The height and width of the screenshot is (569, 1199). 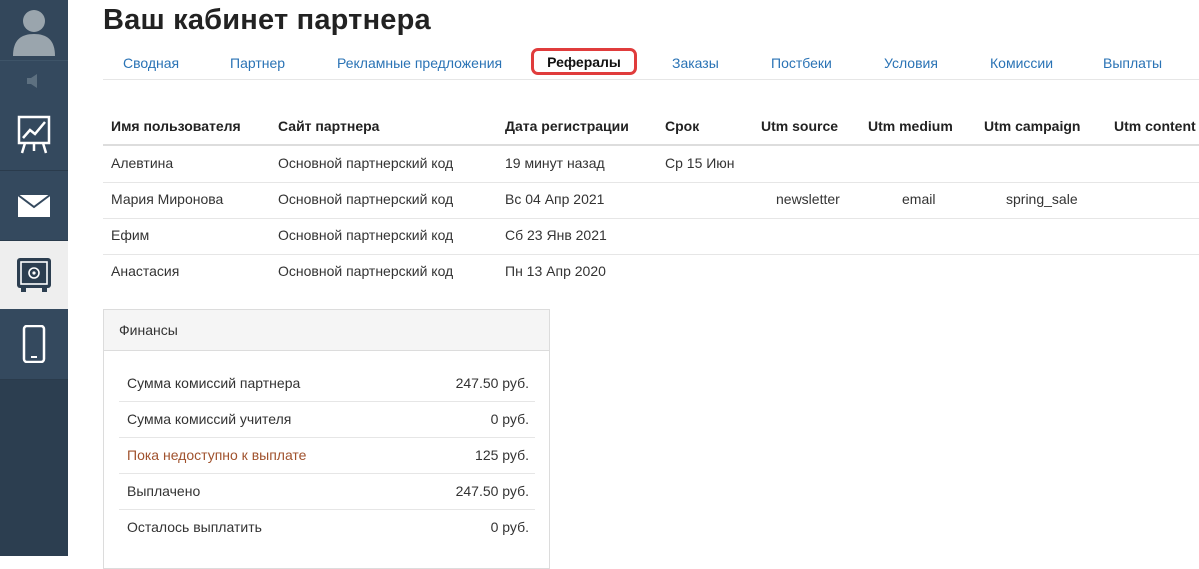 I want to click on sidebar, so click(x=34, y=278).